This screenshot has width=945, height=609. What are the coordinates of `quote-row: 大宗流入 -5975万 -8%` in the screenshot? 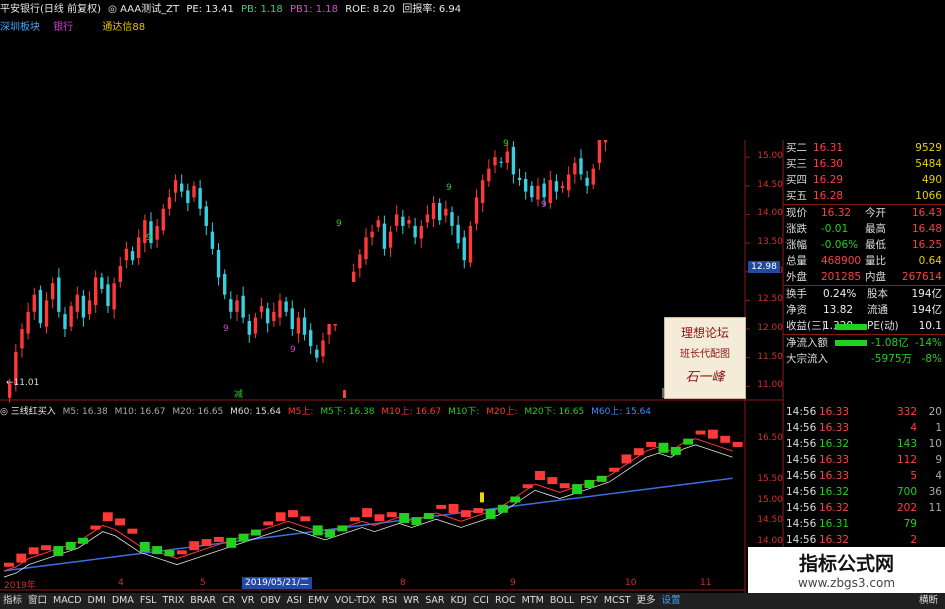 It's located at (864, 353).